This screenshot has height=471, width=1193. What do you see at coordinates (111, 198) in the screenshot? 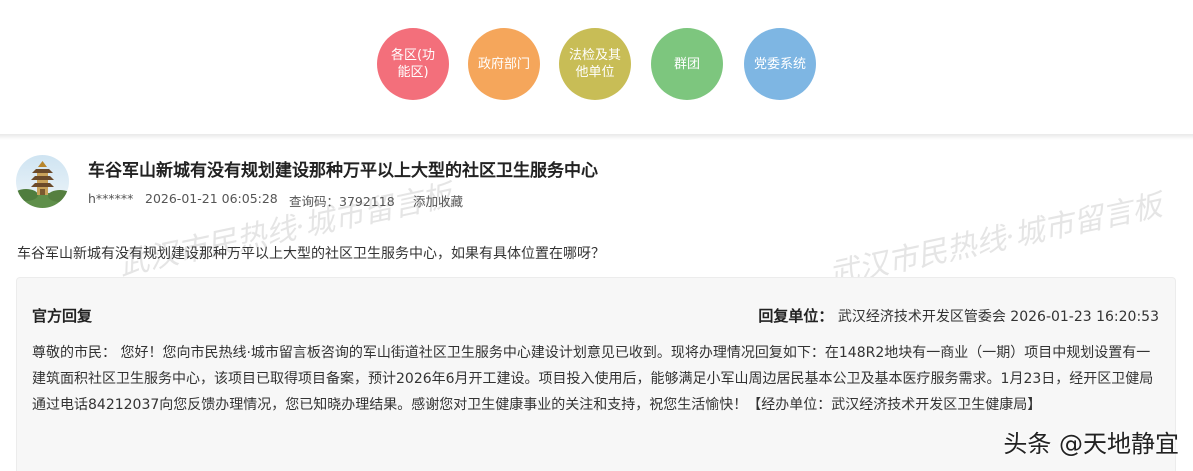
I see `post-user: h******` at bounding box center [111, 198].